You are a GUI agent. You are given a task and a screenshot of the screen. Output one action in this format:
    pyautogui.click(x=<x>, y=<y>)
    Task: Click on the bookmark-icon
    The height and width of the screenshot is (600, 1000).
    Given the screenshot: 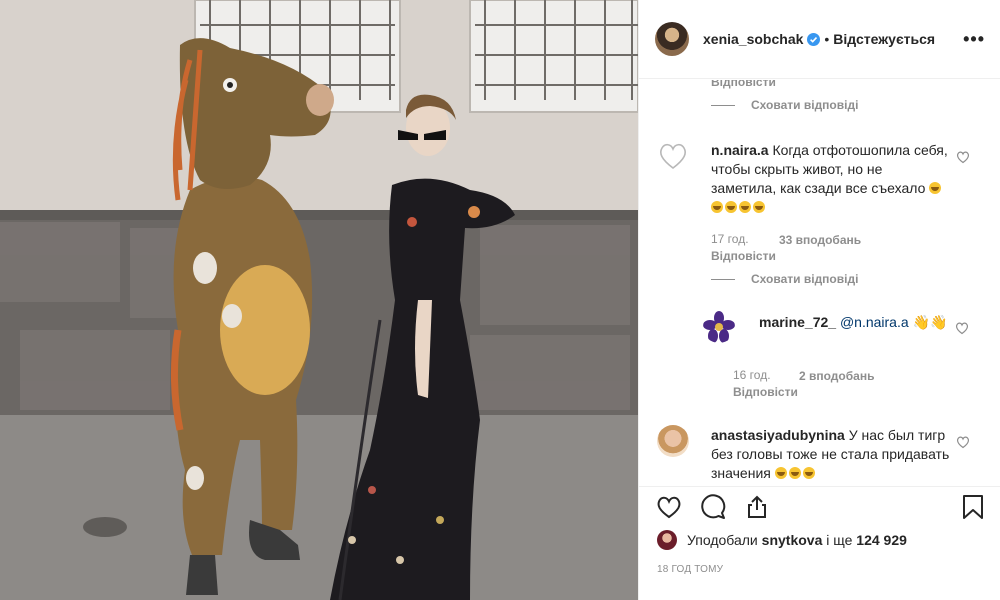 What is the action you would take?
    pyautogui.click(x=973, y=507)
    